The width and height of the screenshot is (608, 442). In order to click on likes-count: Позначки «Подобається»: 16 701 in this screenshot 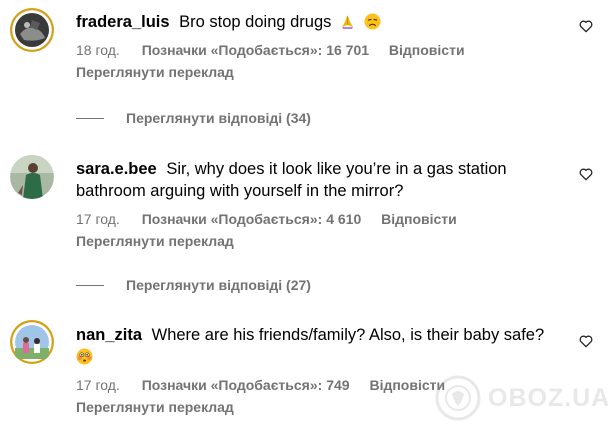, I will do `click(255, 50)`.